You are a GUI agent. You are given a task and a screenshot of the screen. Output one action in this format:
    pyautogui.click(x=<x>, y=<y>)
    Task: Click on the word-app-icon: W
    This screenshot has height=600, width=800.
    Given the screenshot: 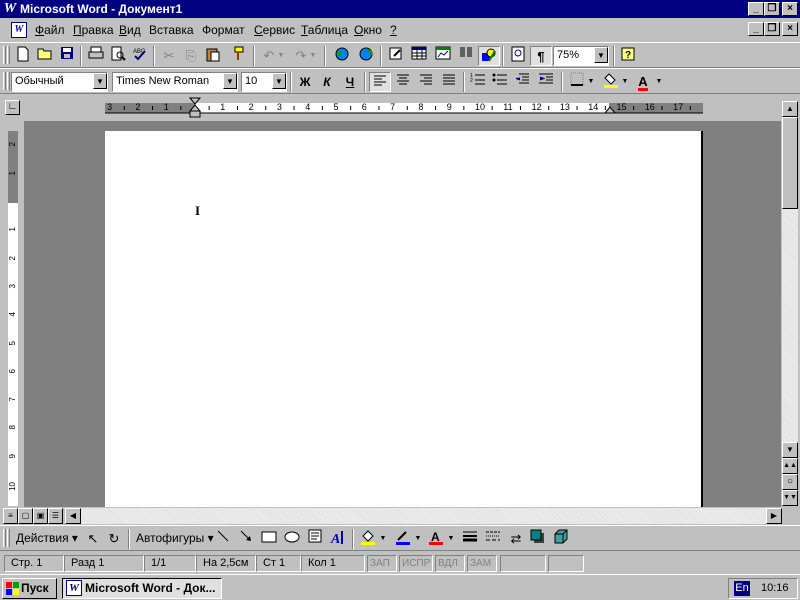 What is the action you would take?
    pyautogui.click(x=10, y=9)
    